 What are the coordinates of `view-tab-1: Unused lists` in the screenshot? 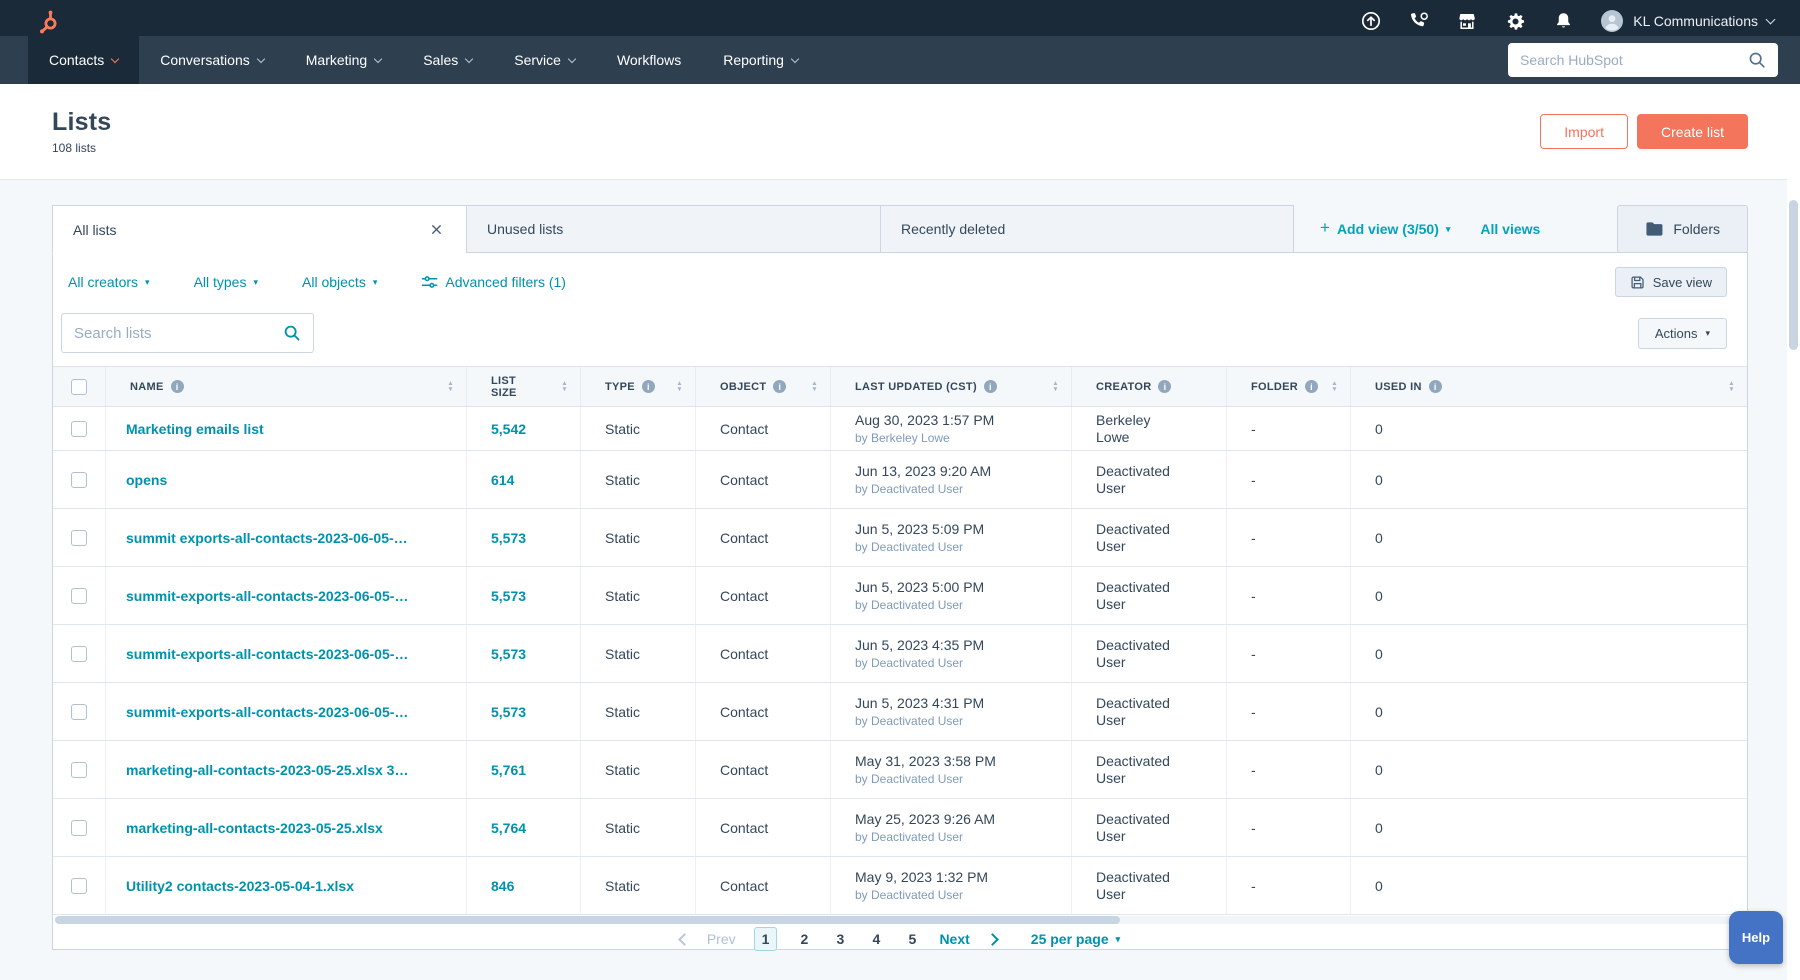 It's located at (673, 229).